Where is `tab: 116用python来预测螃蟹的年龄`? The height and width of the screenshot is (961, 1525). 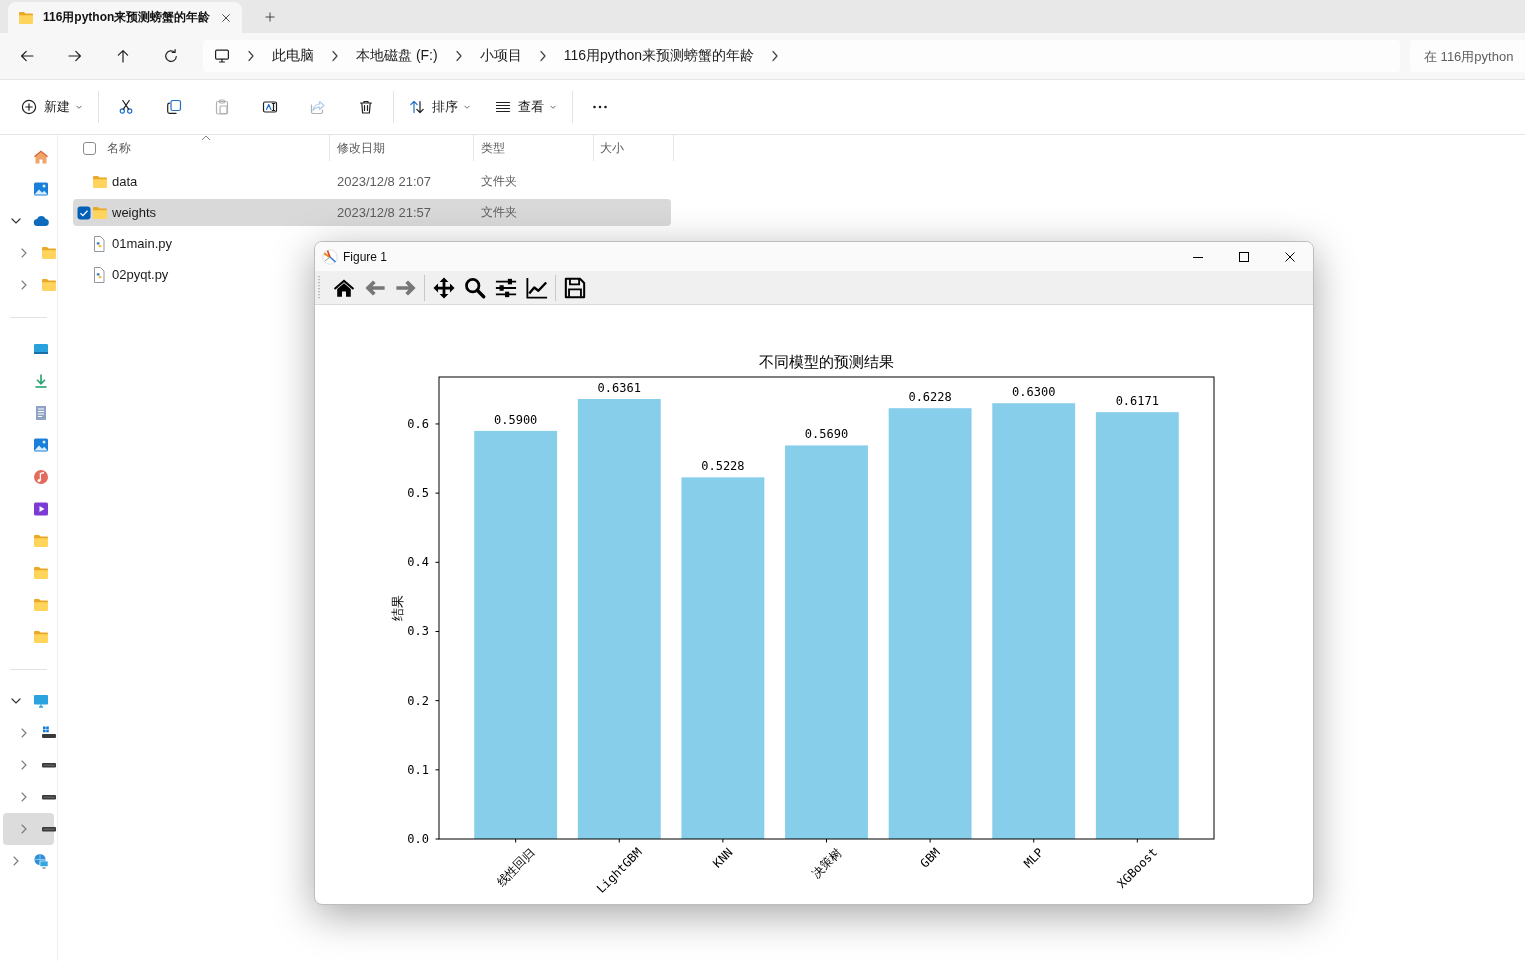
tab: 116用python来预测螃蟹的年龄 is located at coordinates (125, 17).